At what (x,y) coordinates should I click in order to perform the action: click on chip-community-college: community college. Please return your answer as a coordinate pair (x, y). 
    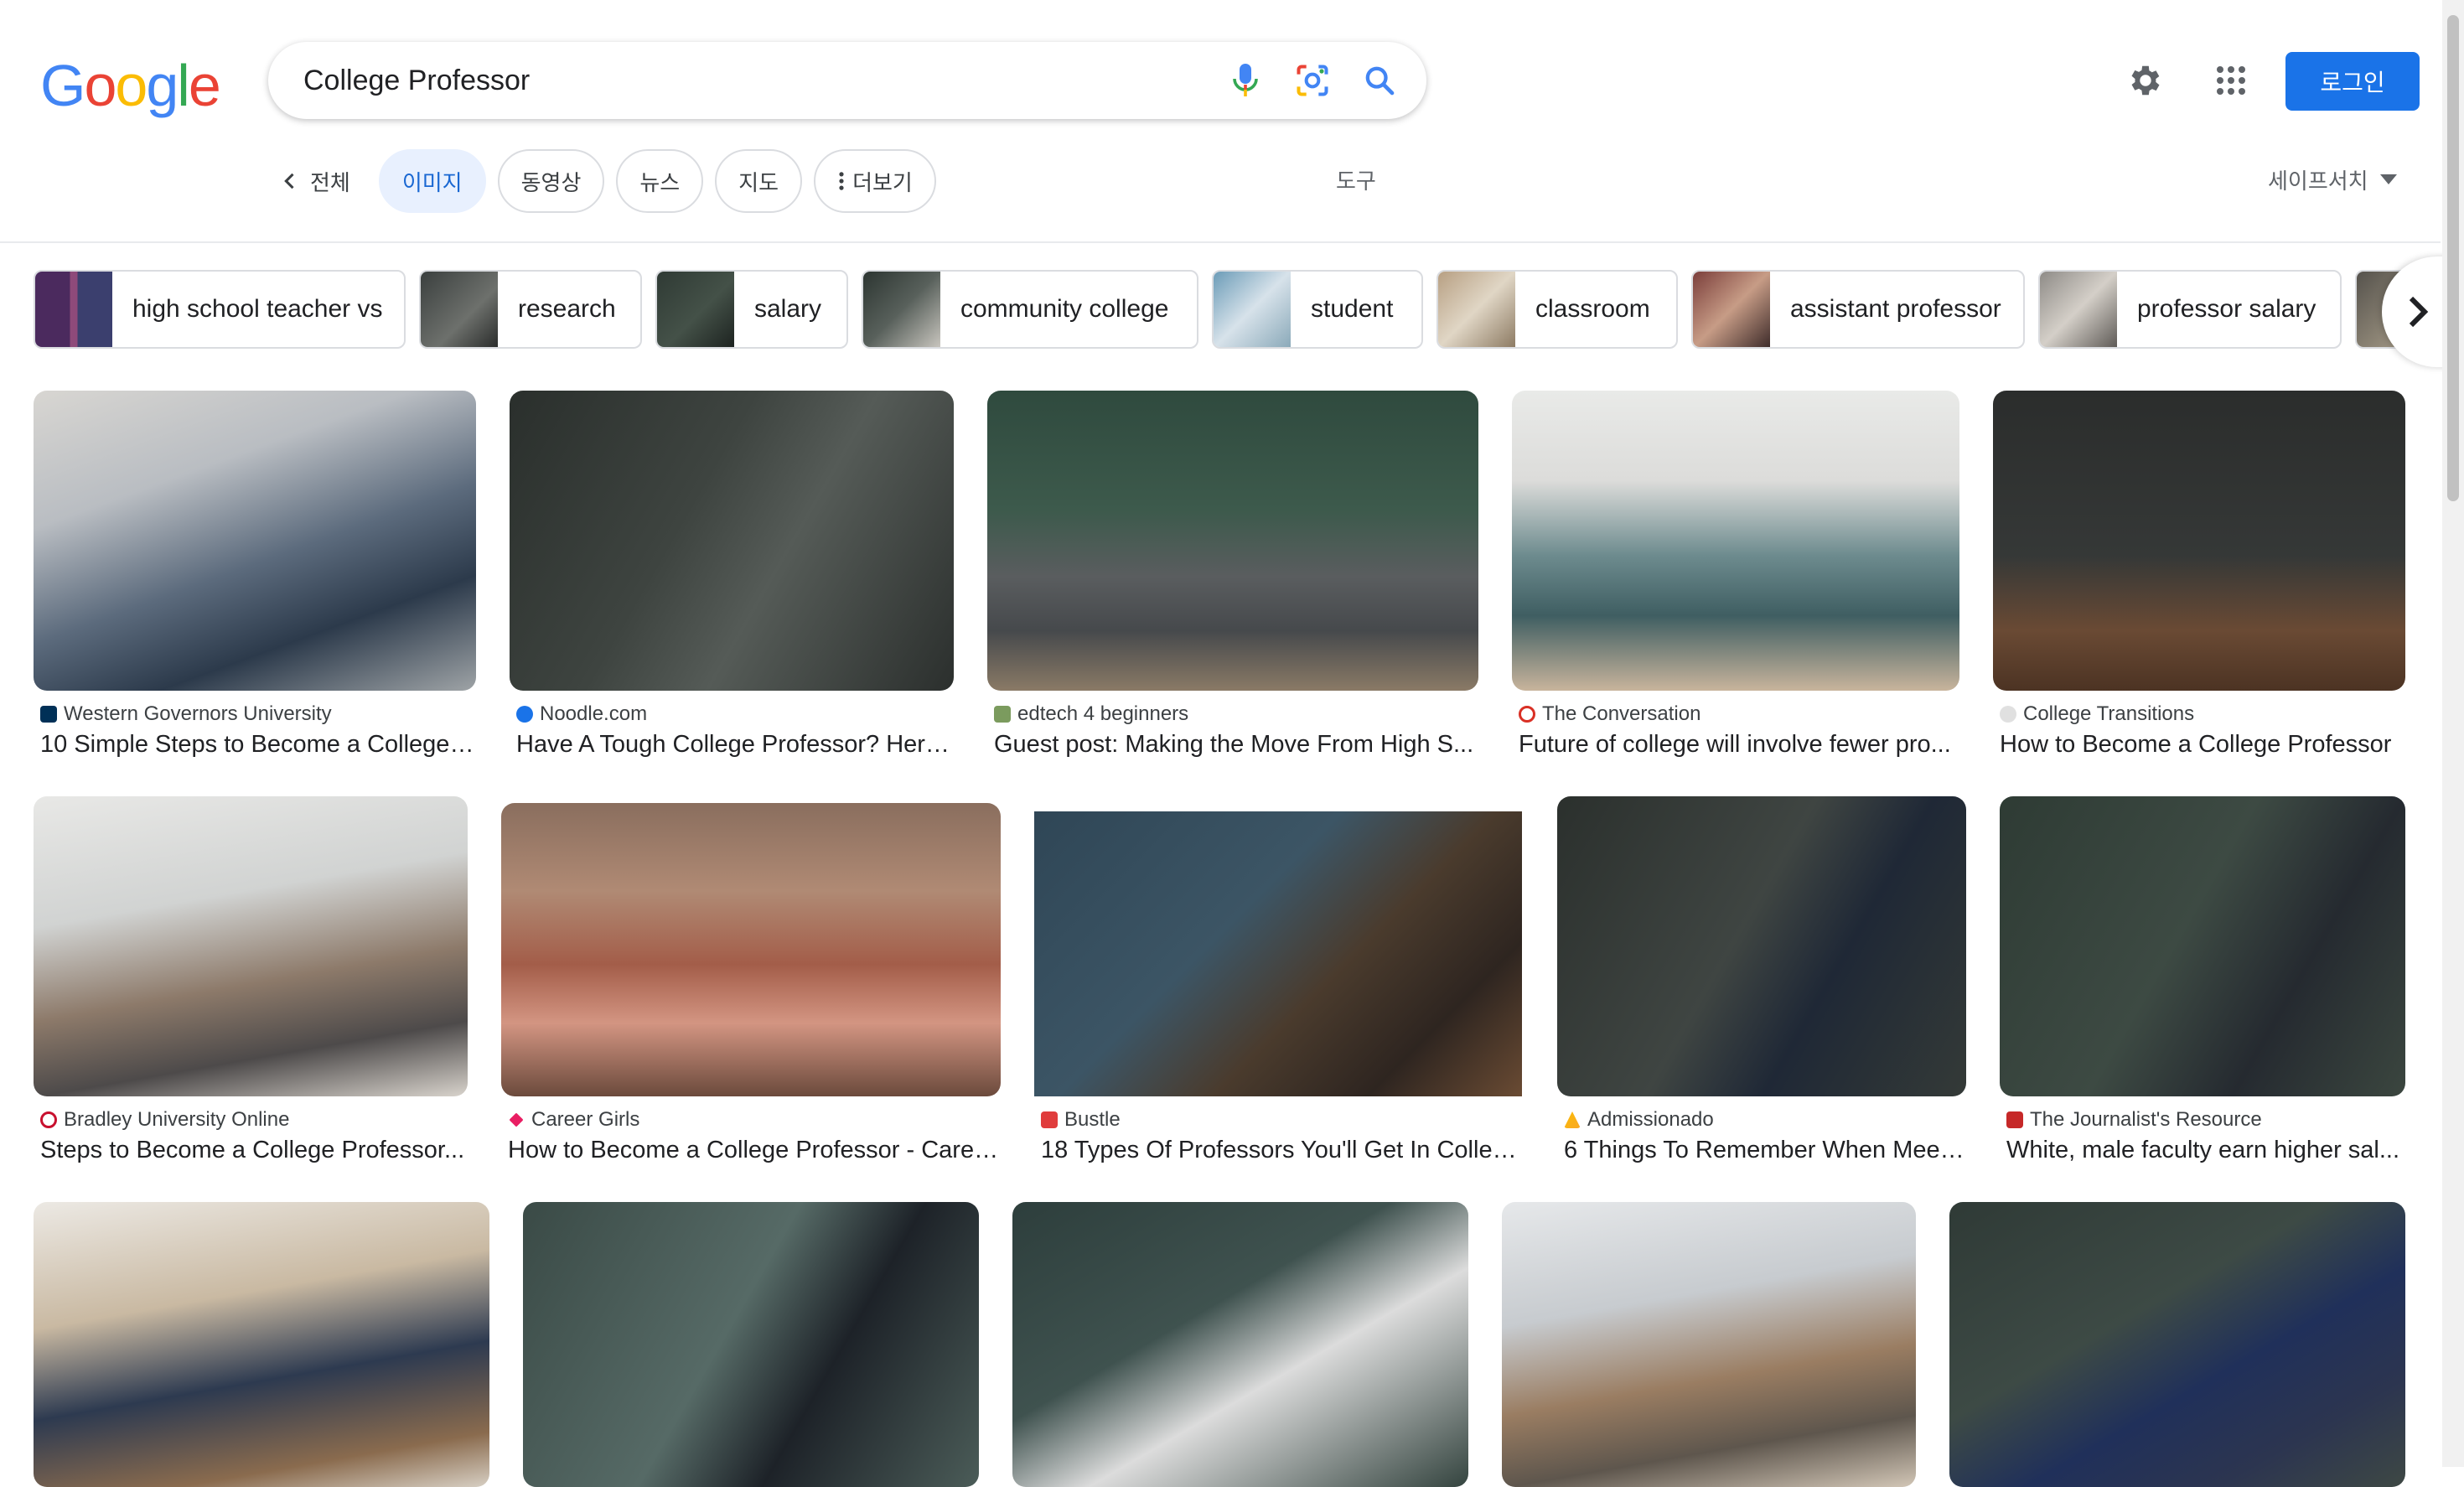
    Looking at the image, I should click on (1030, 309).